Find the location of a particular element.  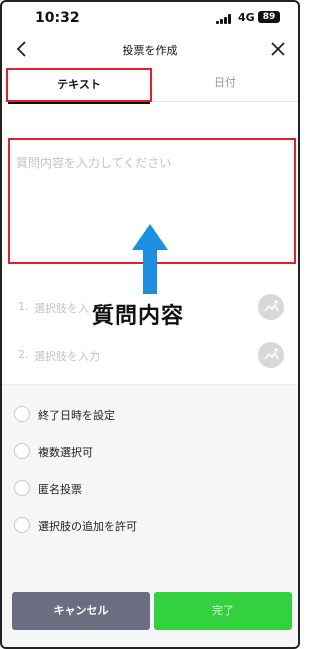

status-bar: 10:32 4G 89 is located at coordinates (150, 17).